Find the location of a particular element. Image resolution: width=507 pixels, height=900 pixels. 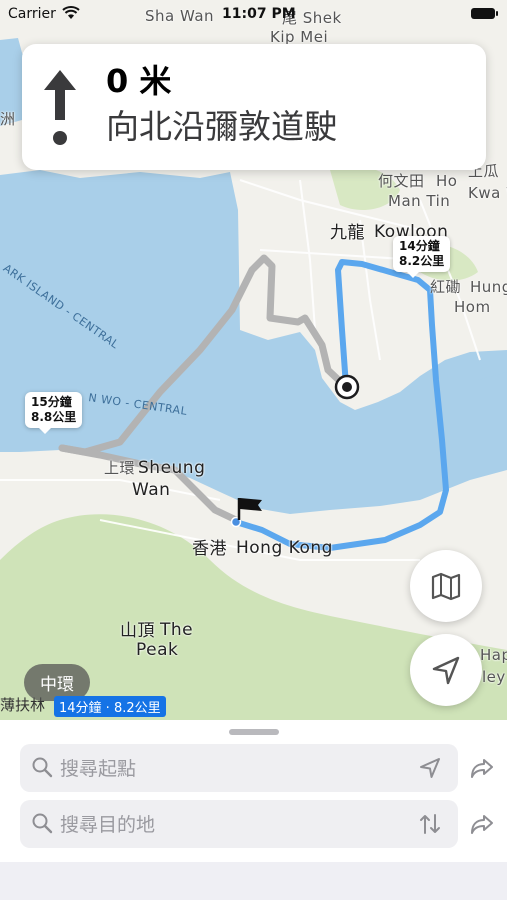

map-label-kwa-wan: Kwa W is located at coordinates (487, 193).